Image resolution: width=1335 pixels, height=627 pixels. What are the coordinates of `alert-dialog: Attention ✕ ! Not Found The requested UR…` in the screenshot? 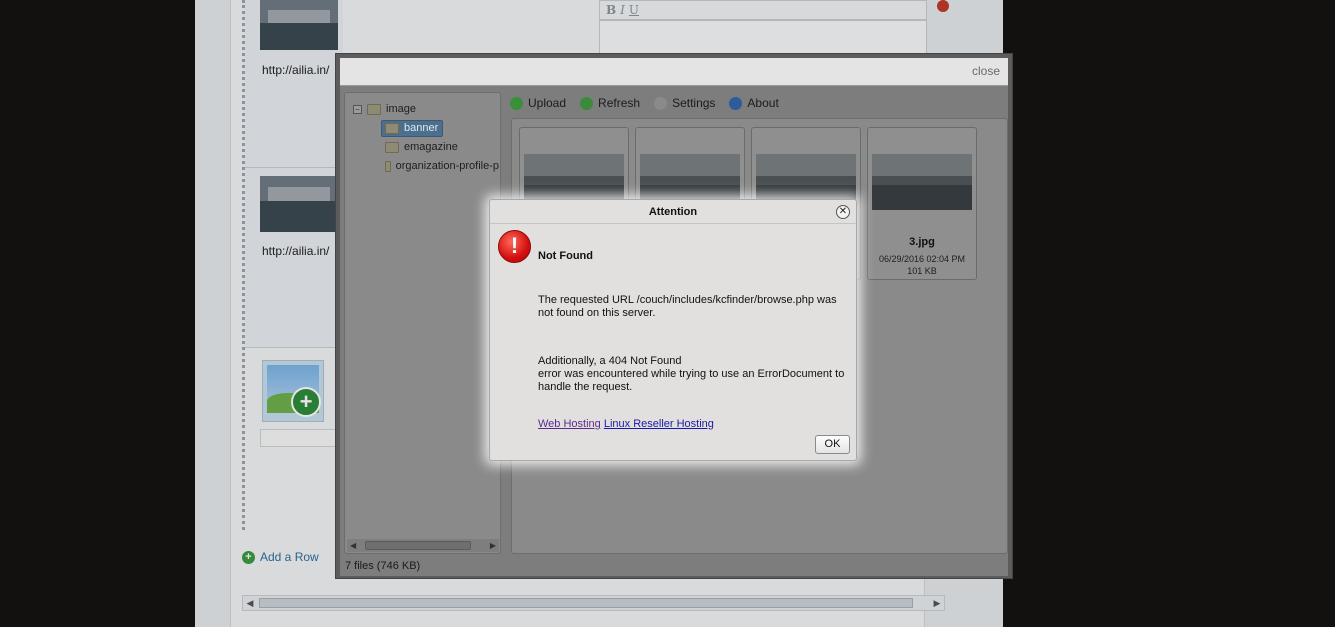 It's located at (673, 330).